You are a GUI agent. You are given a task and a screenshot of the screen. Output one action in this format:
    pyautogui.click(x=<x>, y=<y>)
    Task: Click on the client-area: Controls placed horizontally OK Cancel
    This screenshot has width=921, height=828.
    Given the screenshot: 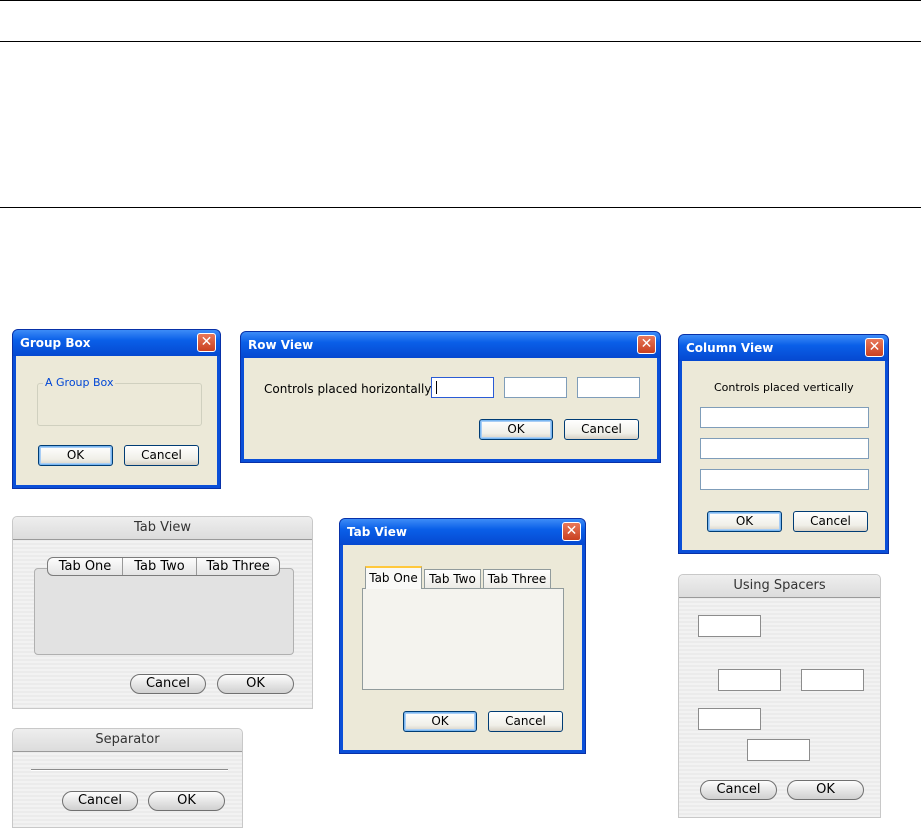 What is the action you would take?
    pyautogui.click(x=450, y=408)
    